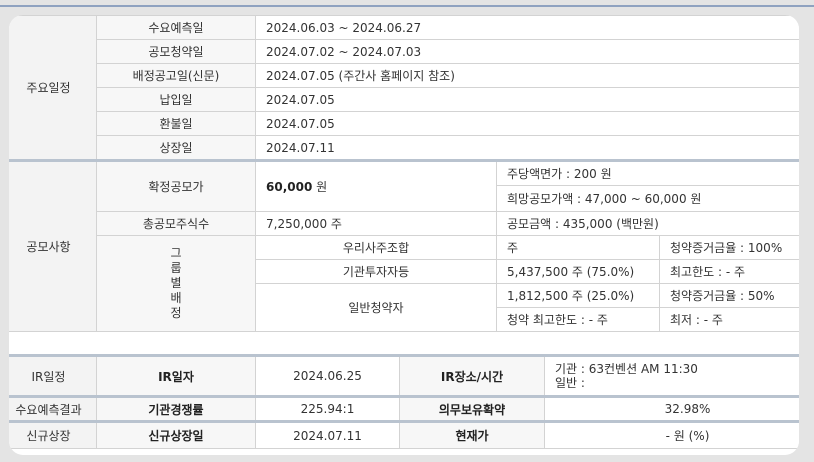 This screenshot has height=462, width=814. What do you see at coordinates (626, 369) in the screenshot?
I see `ir-place-inst: 기관 : 63컨벤션 AM 11:30` at bounding box center [626, 369].